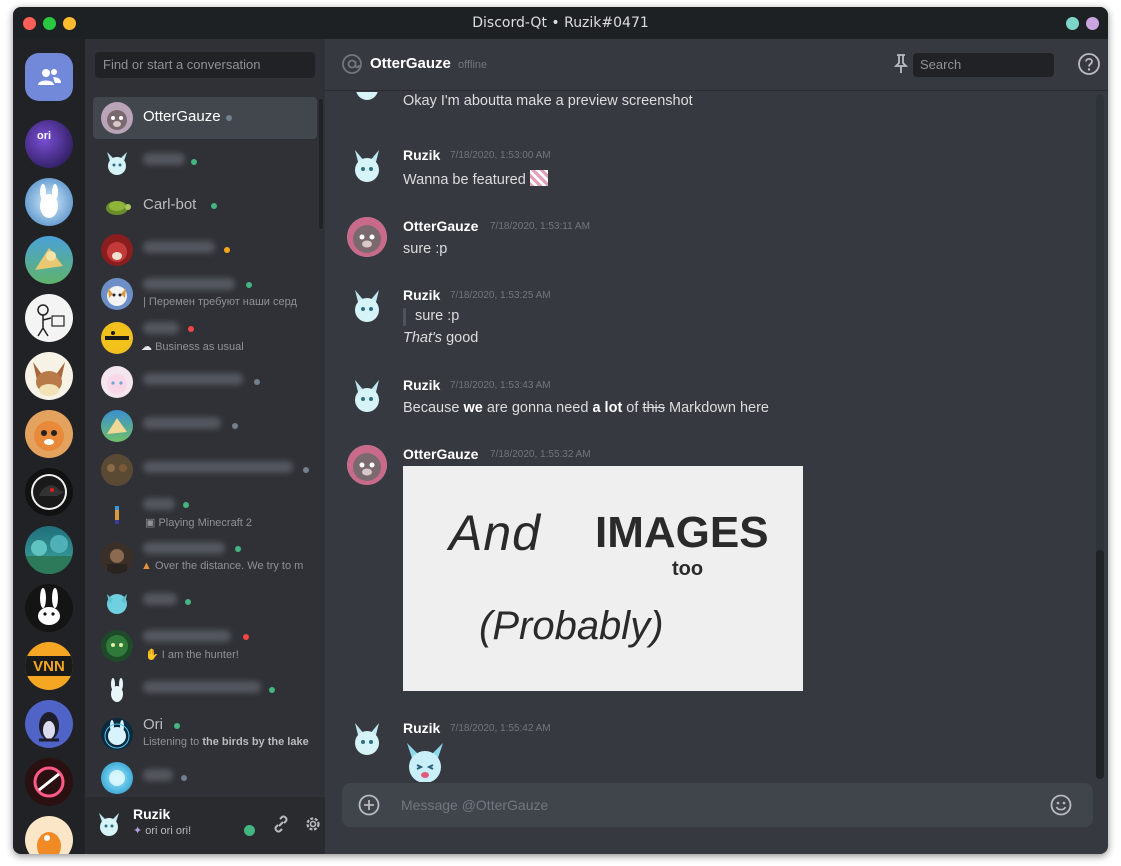 This screenshot has height=866, width=1121. I want to click on activity-prefix: Listening to, so click(173, 742).